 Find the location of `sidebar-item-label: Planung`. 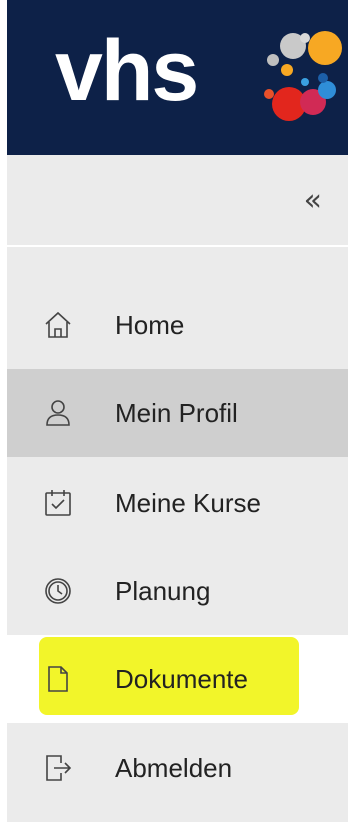

sidebar-item-label: Planung is located at coordinates (163, 590).